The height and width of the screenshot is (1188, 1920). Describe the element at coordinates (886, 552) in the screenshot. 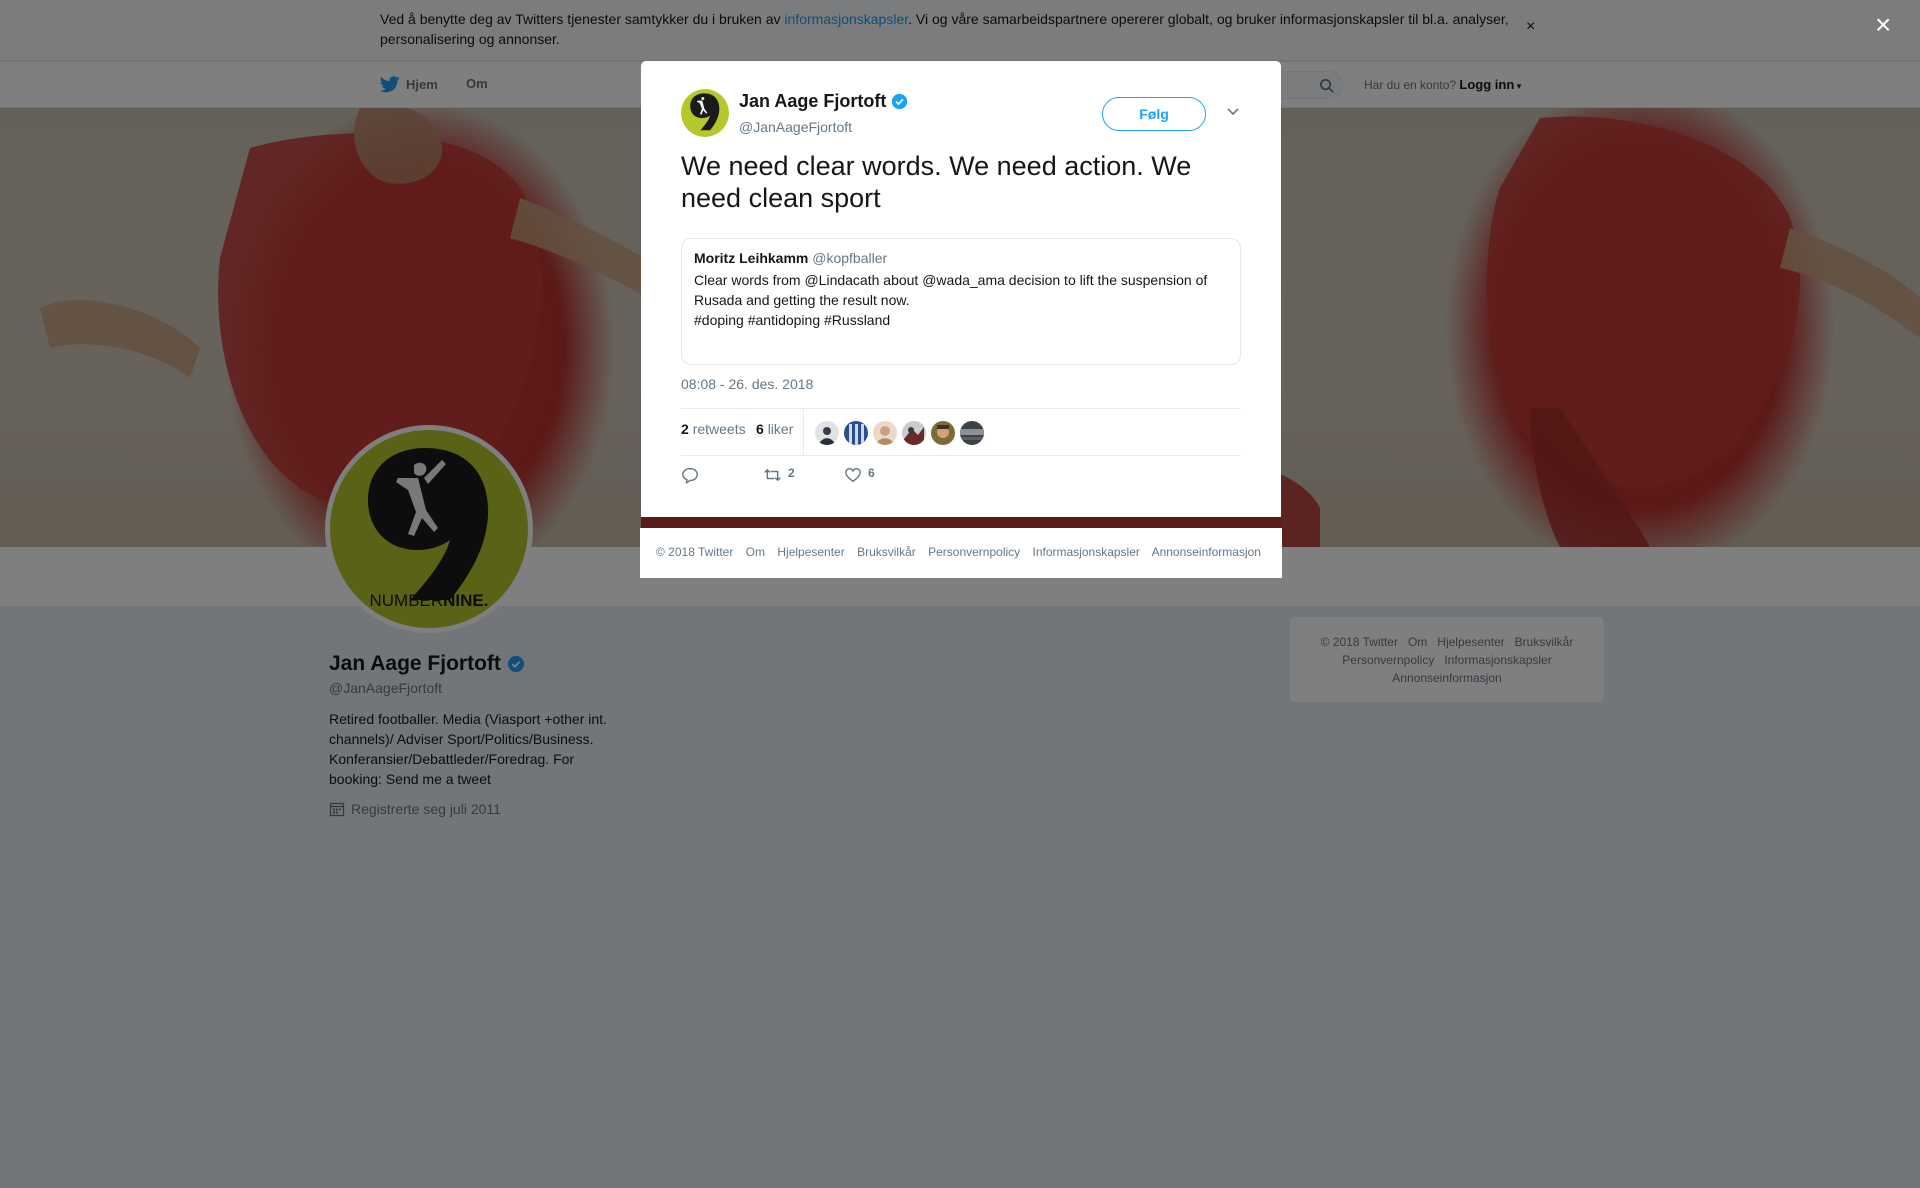

I see `footer-link-terms: Bruksvilkår` at that location.